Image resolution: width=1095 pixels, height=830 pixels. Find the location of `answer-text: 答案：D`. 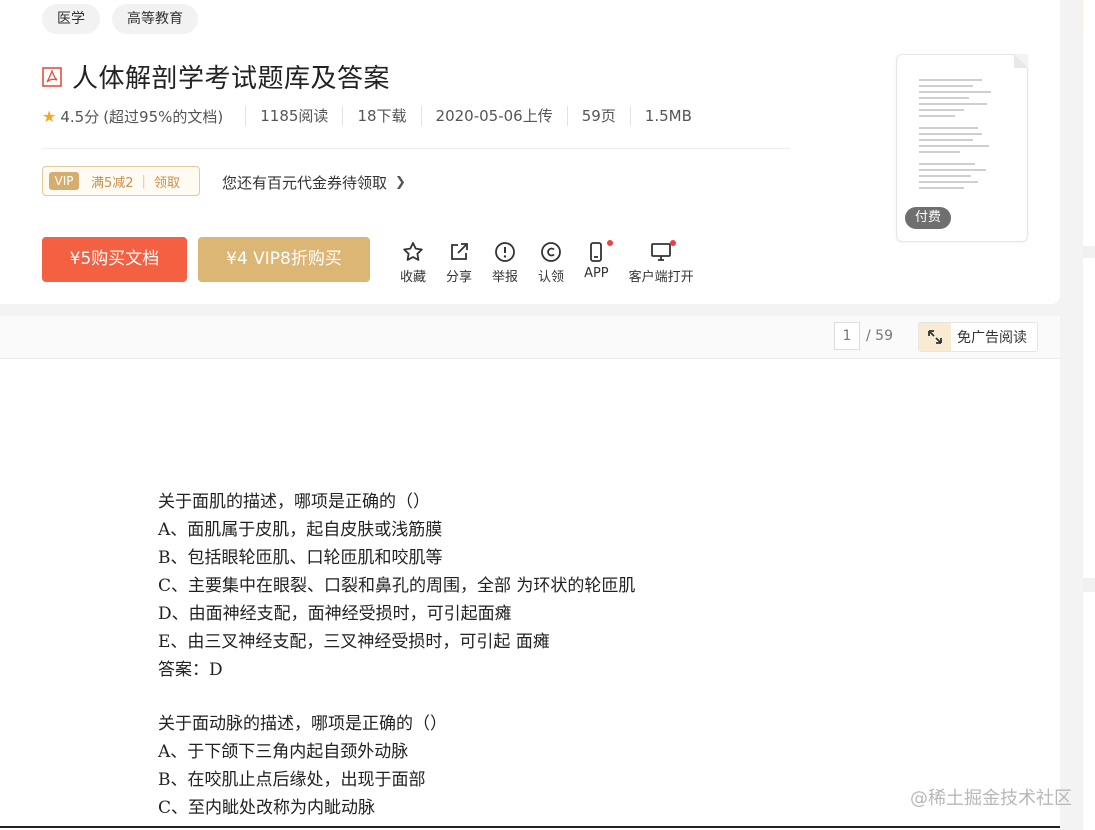

answer-text: 答案：D is located at coordinates (190, 670).